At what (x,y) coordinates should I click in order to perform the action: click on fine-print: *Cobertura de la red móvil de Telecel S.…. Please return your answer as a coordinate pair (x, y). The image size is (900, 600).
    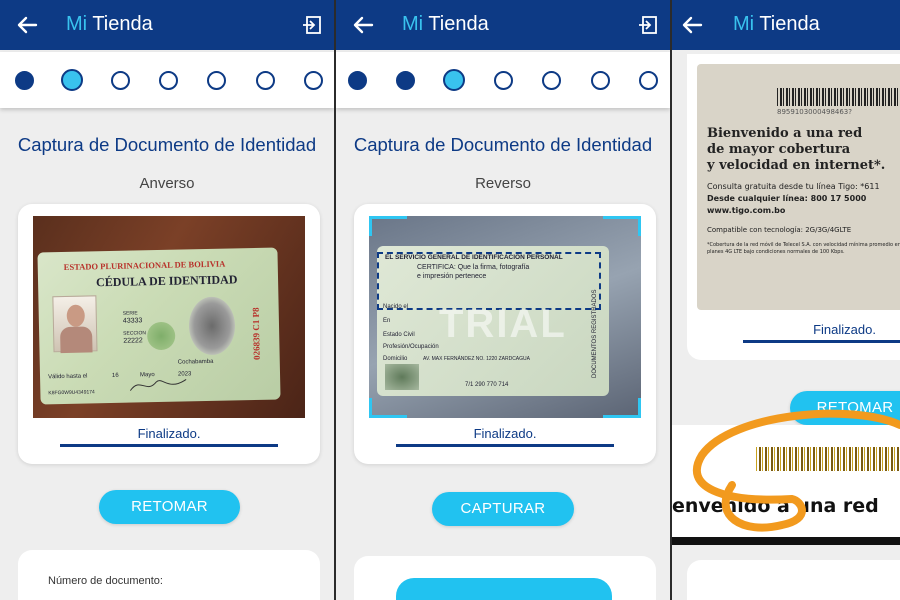
    Looking at the image, I should click on (803, 248).